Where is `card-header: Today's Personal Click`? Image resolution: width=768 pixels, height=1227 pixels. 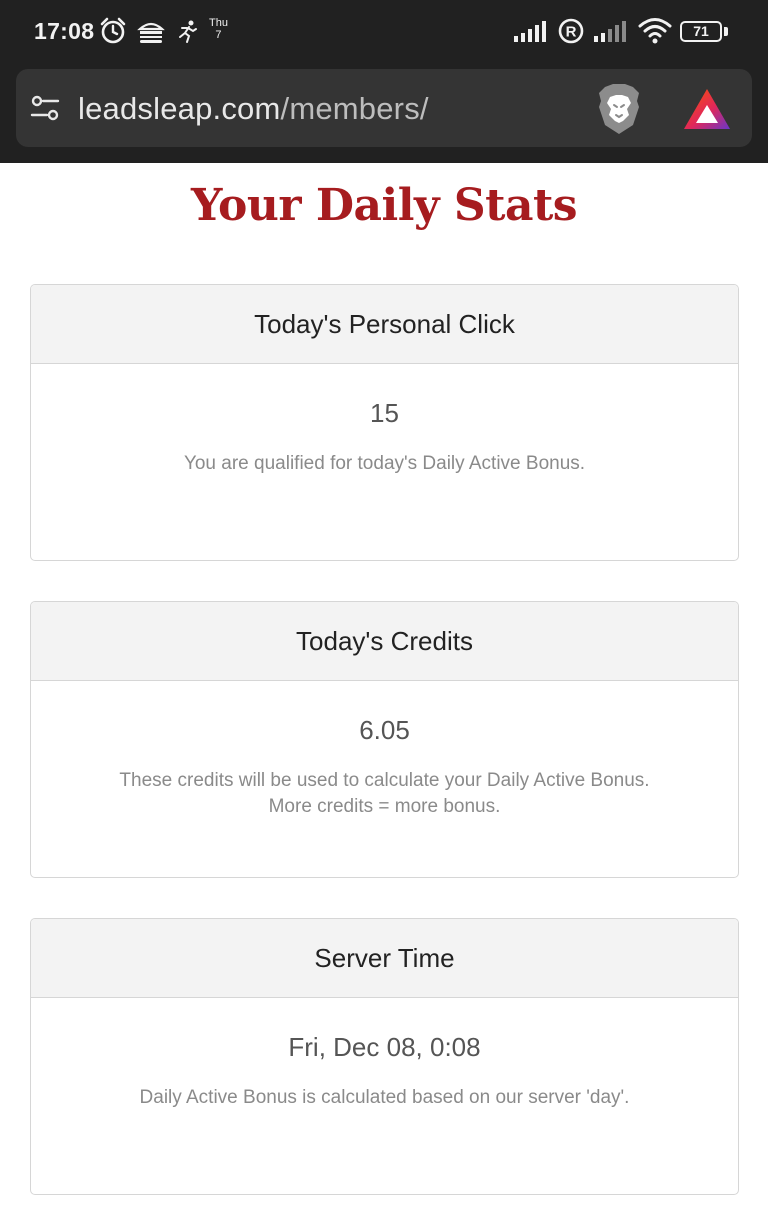
card-header: Today's Personal Click is located at coordinates (384, 324).